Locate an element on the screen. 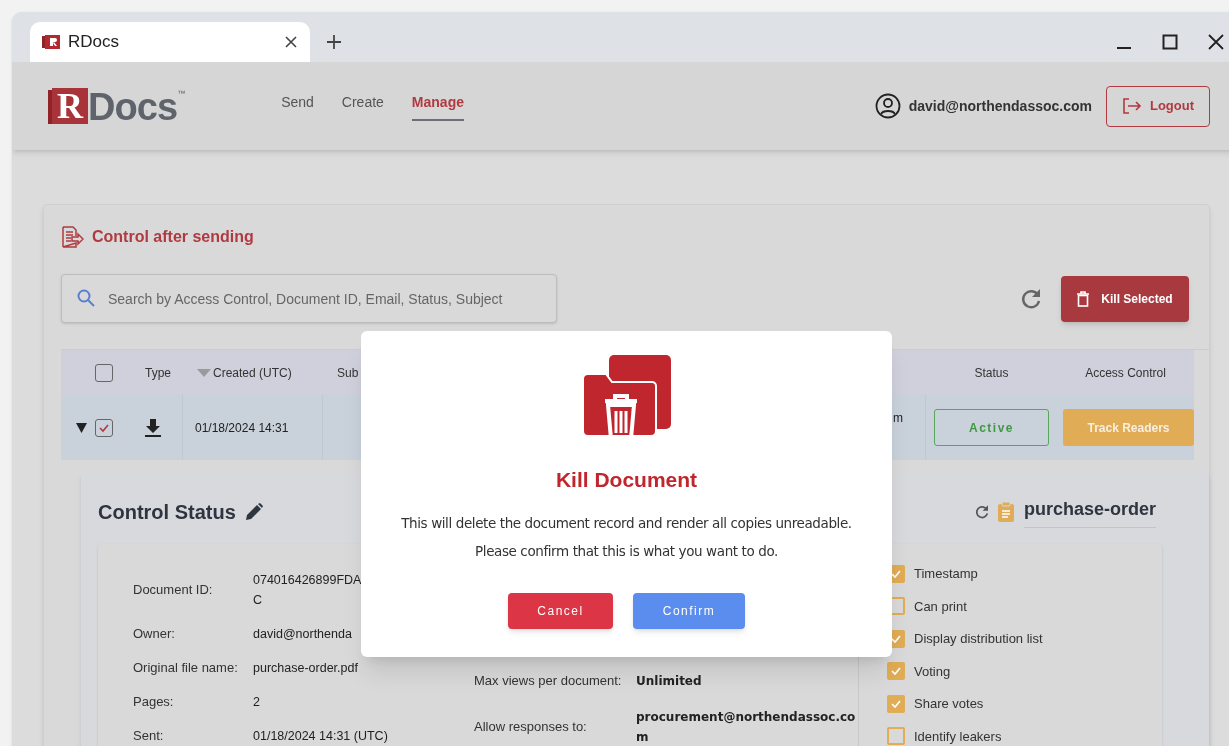 The height and width of the screenshot is (746, 1229). option-label: Can print is located at coordinates (940, 606).